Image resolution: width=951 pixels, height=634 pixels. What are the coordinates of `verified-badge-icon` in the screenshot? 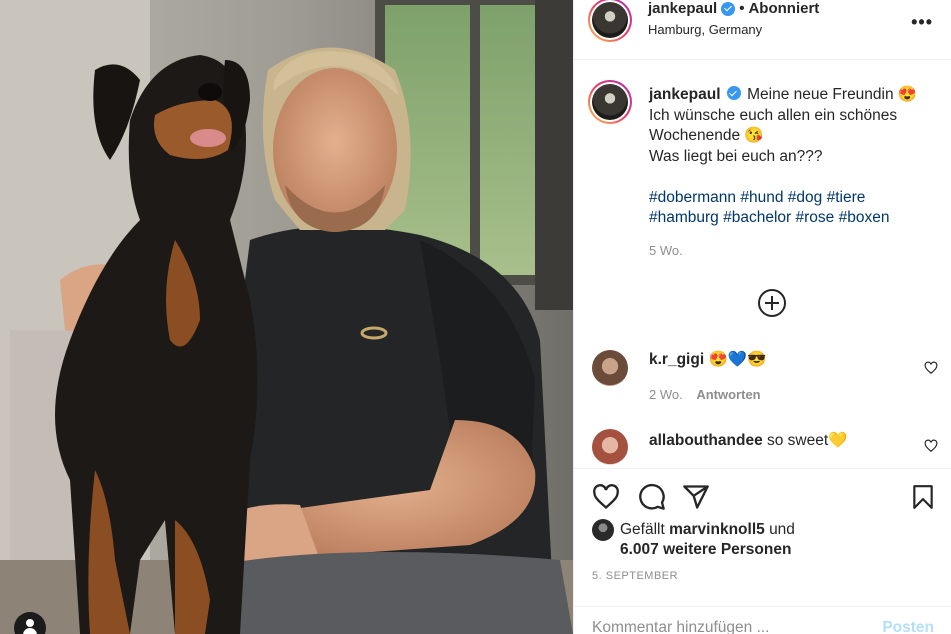 It's located at (728, 8).